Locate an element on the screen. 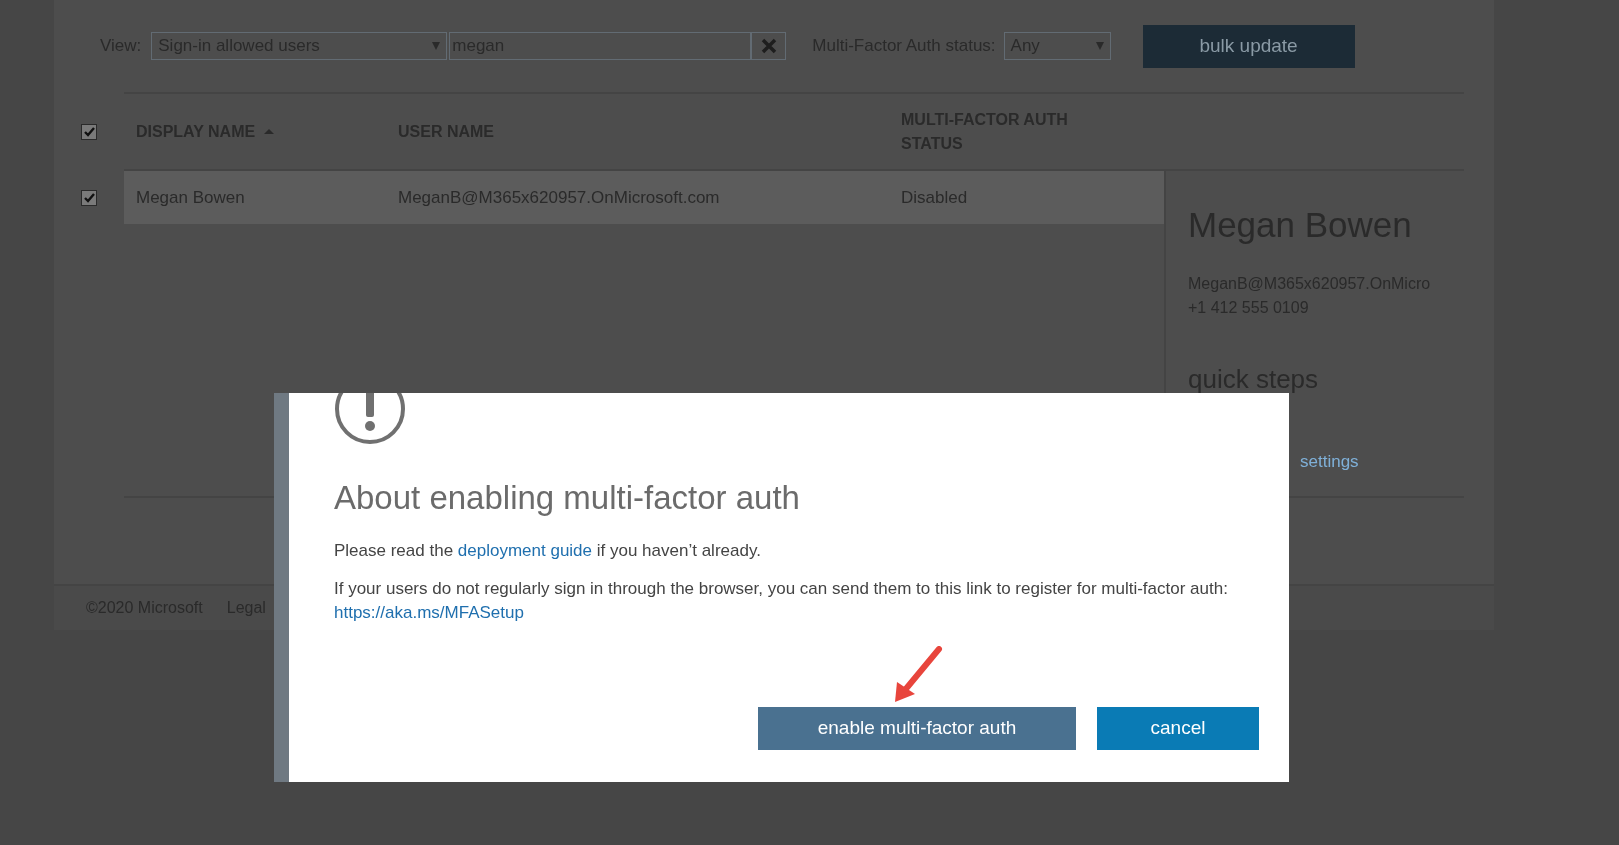  arrow-annotation is located at coordinates (918, 675).